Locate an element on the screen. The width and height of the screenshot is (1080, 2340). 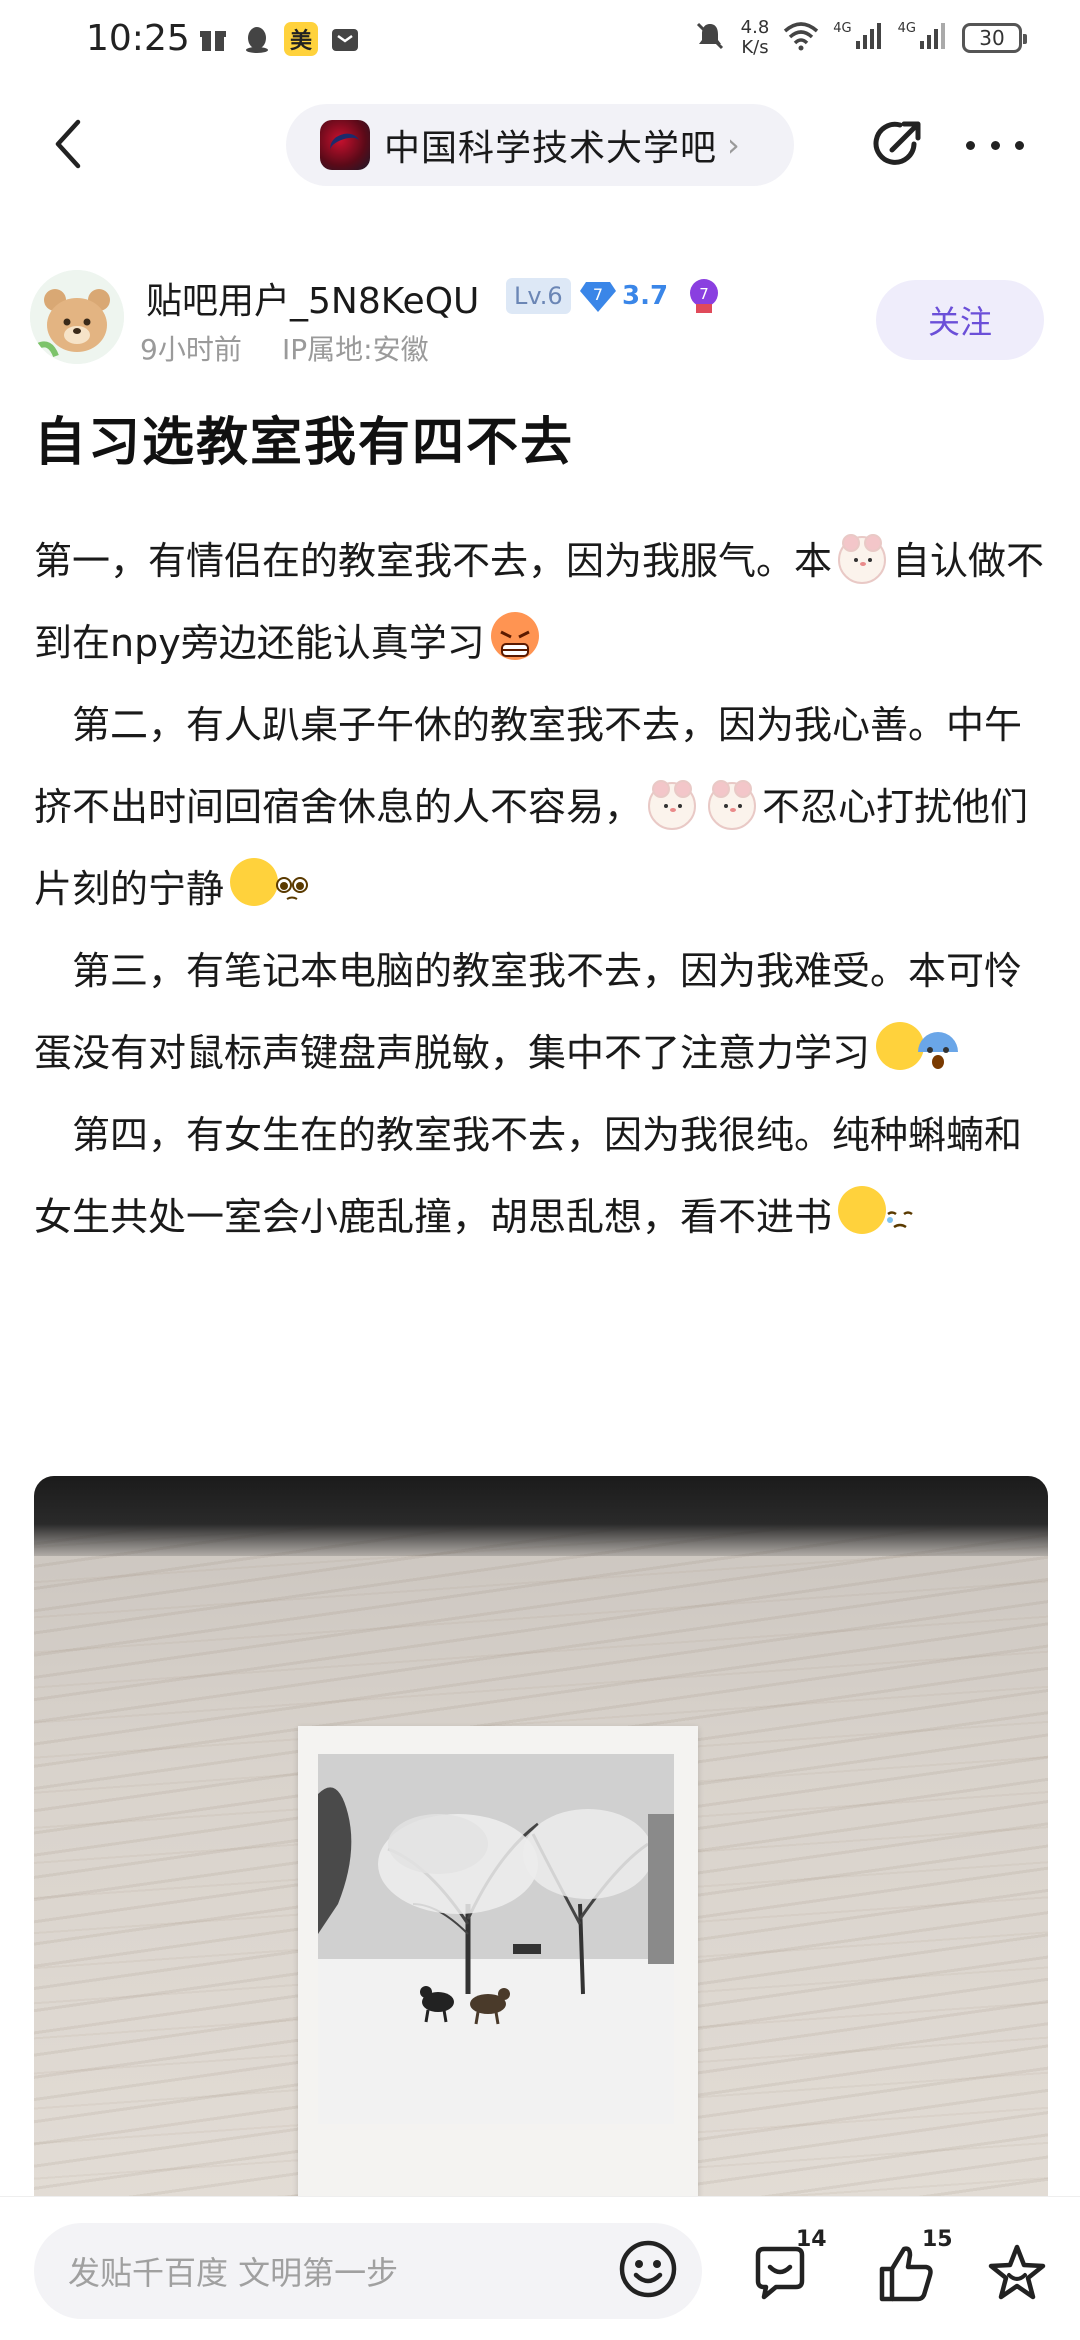
back-button is located at coordinates (68, 144).